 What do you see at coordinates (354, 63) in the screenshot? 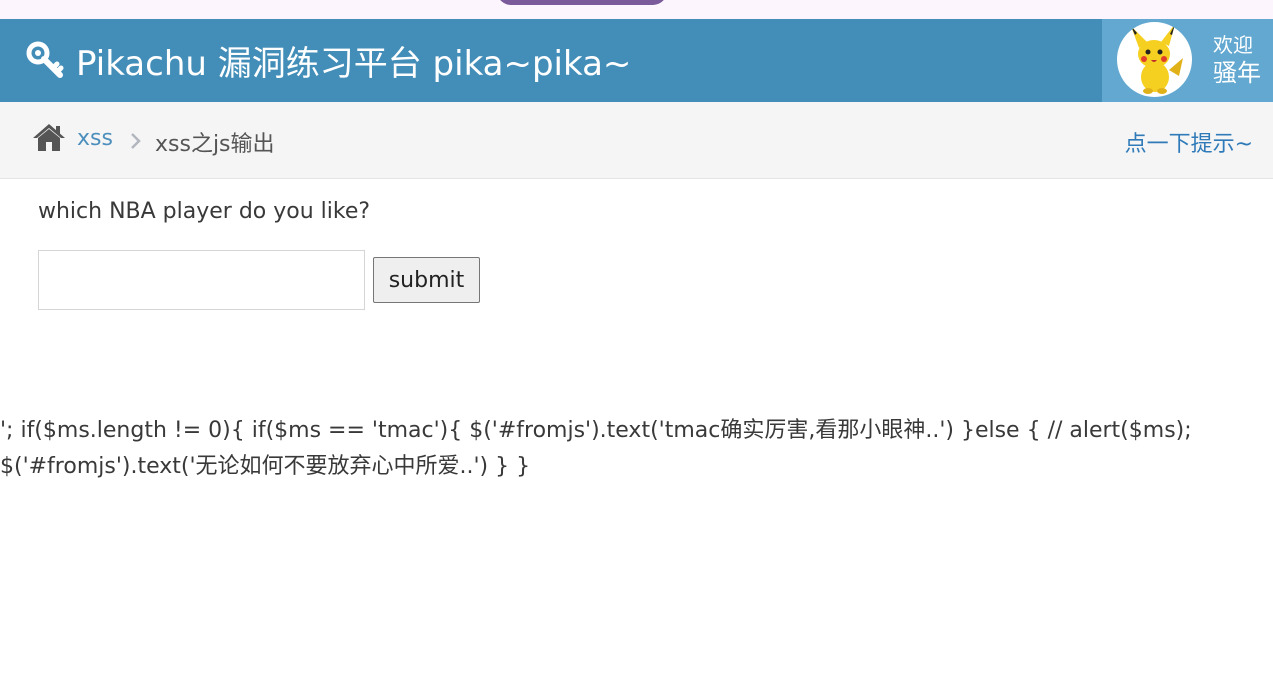
I see `brand-title: Pikachu 漏洞练习平台 pika~pika~` at bounding box center [354, 63].